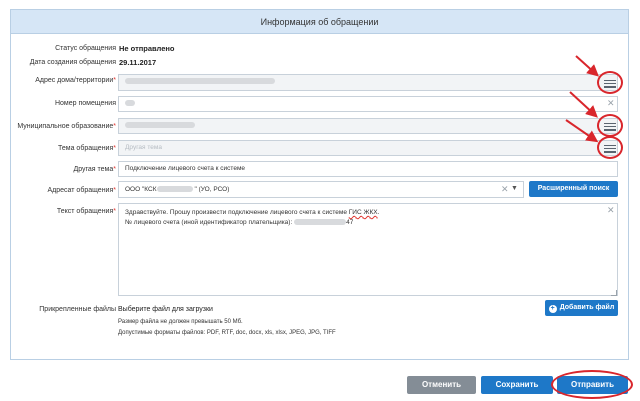  Describe the element at coordinates (587, 66) in the screenshot. I see `arrow-to-address` at that location.